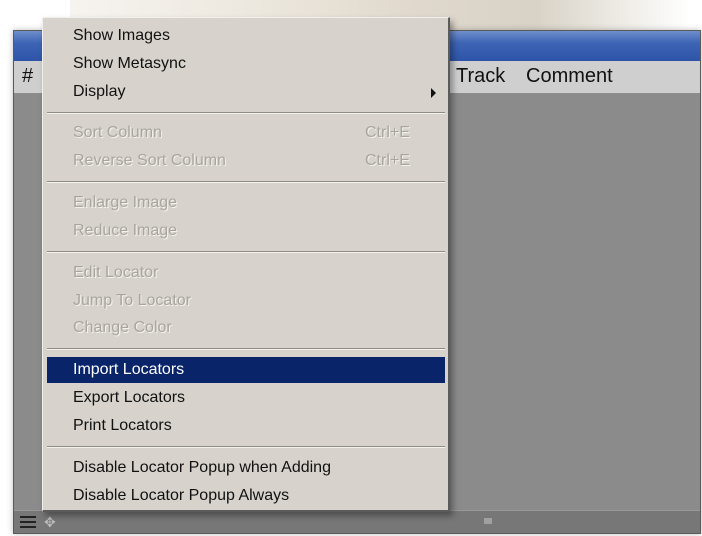  What do you see at coordinates (246, 92) in the screenshot?
I see `menu-item-display: Display` at bounding box center [246, 92].